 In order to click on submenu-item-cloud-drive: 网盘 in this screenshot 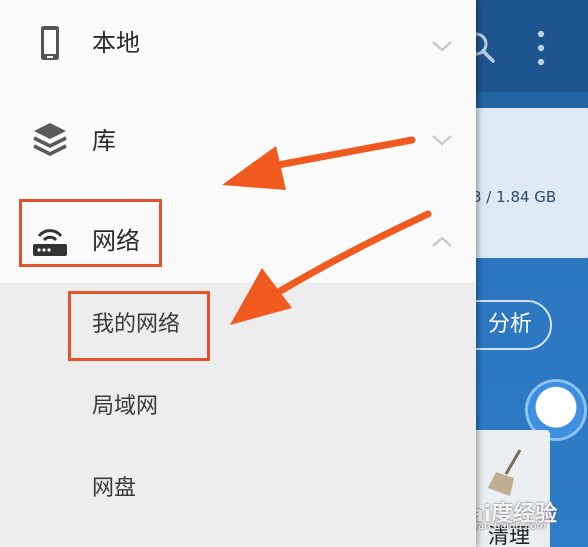, I will do `click(238, 490)`.